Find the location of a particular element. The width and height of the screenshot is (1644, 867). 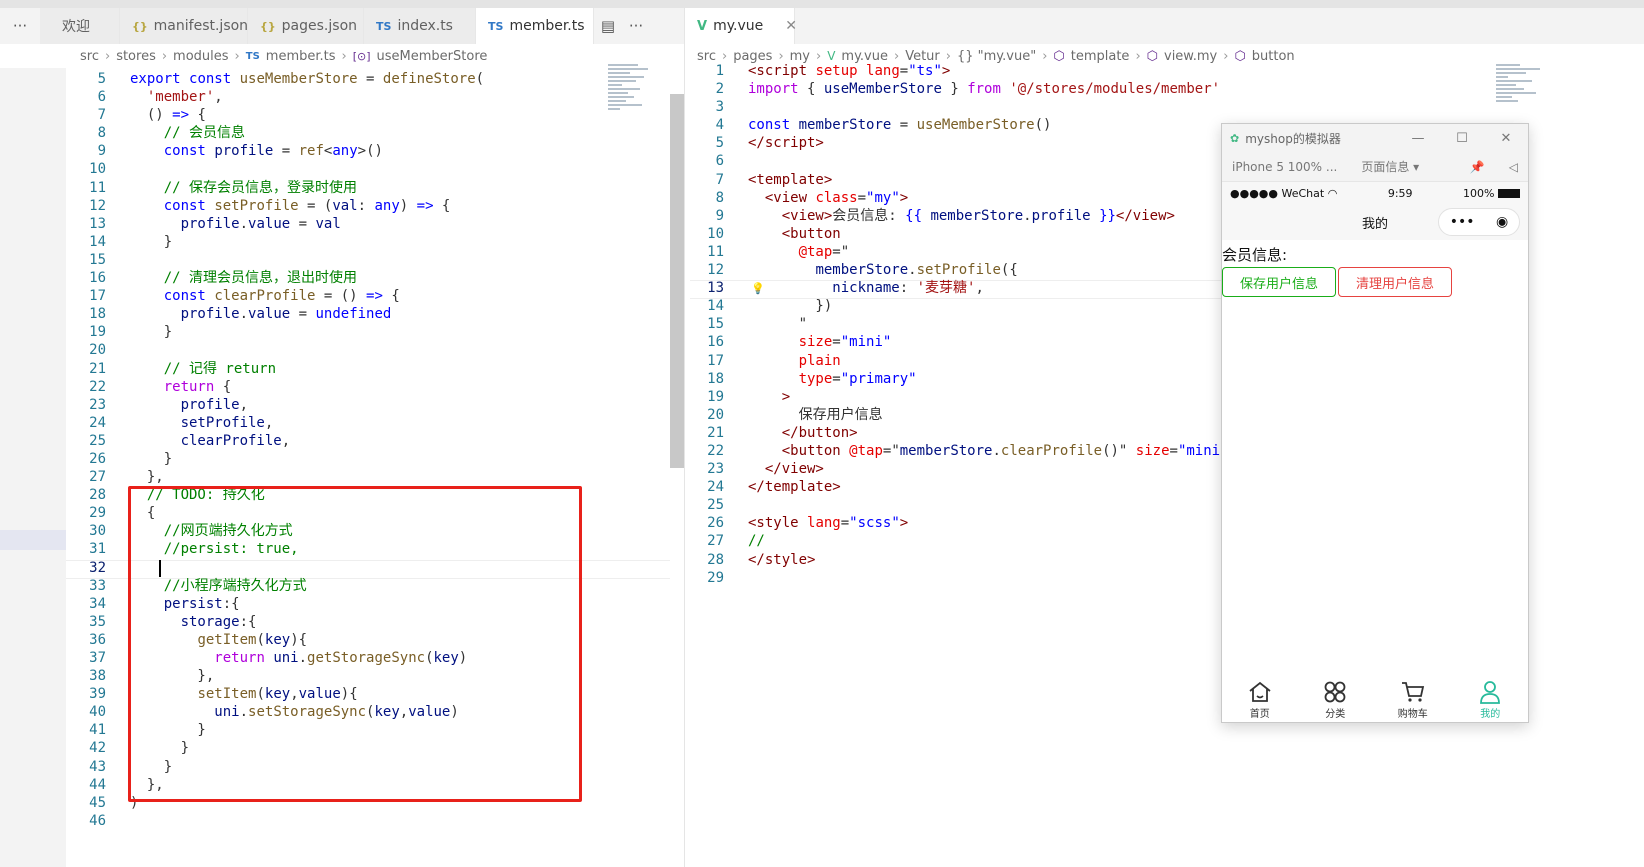

line-number: 29 is located at coordinates (715, 577).